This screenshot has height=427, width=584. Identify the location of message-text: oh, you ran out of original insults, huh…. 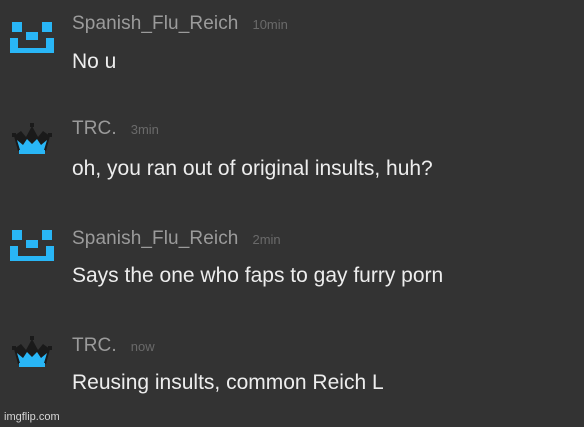
(252, 168).